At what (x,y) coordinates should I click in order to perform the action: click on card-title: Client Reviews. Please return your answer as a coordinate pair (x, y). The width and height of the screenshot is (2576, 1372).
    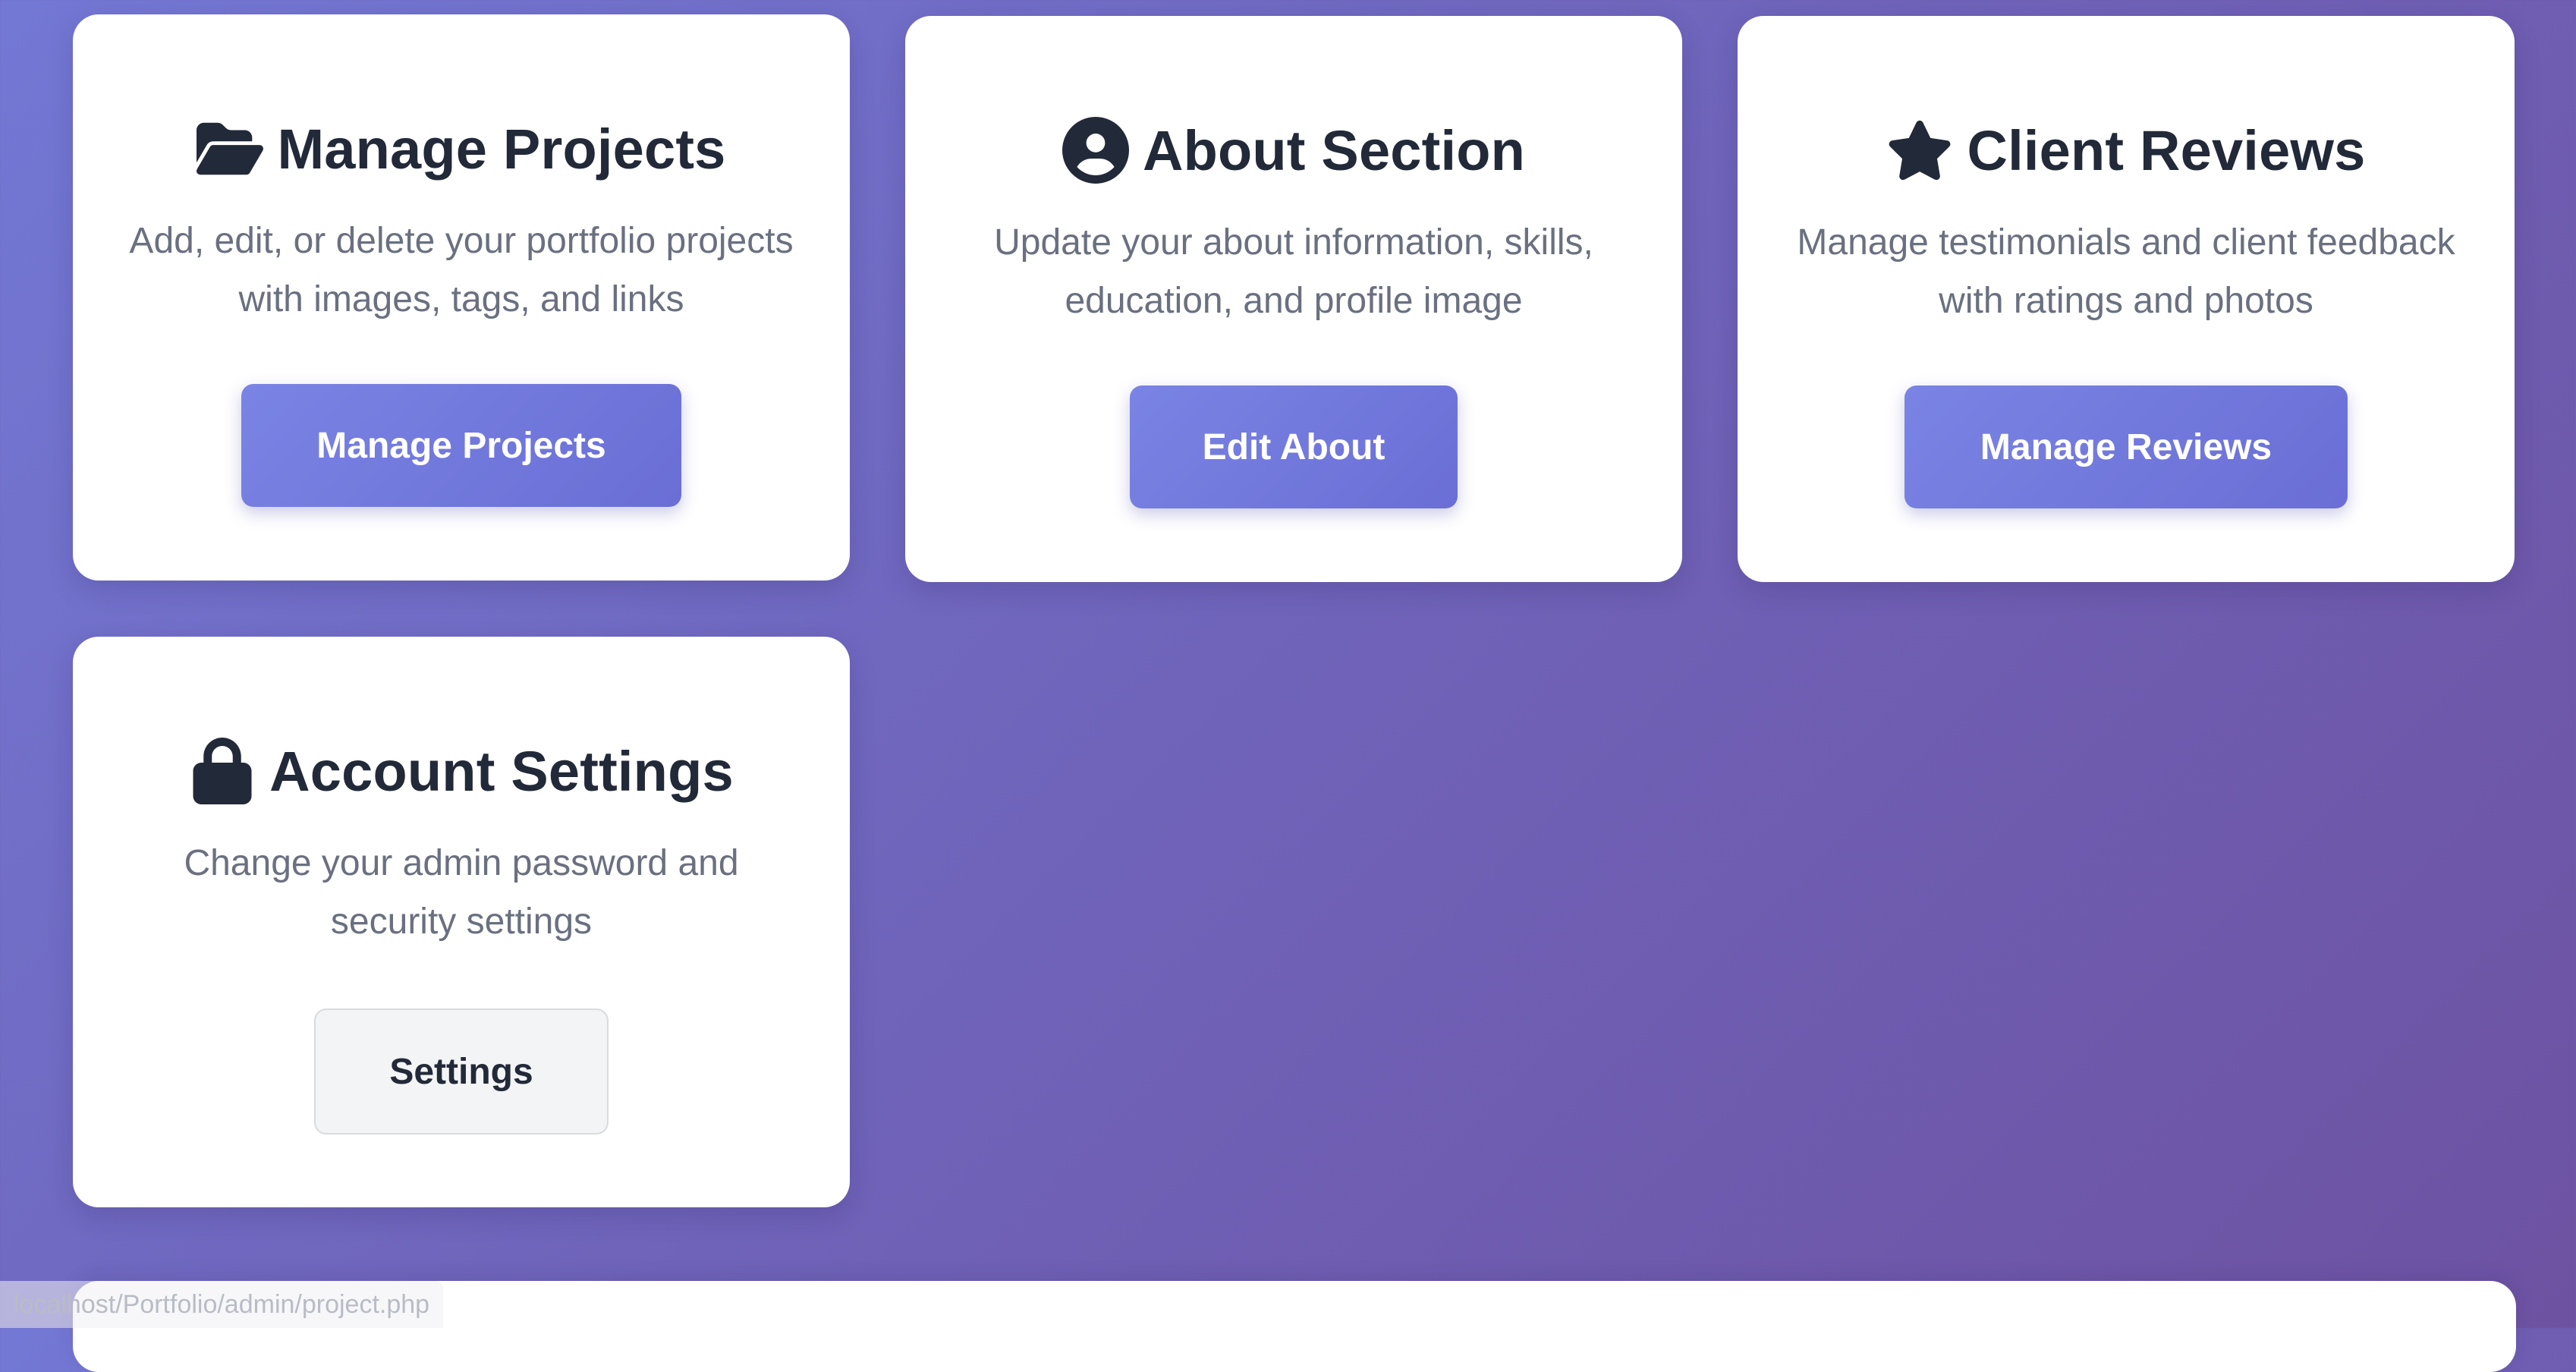
    Looking at the image, I should click on (2125, 150).